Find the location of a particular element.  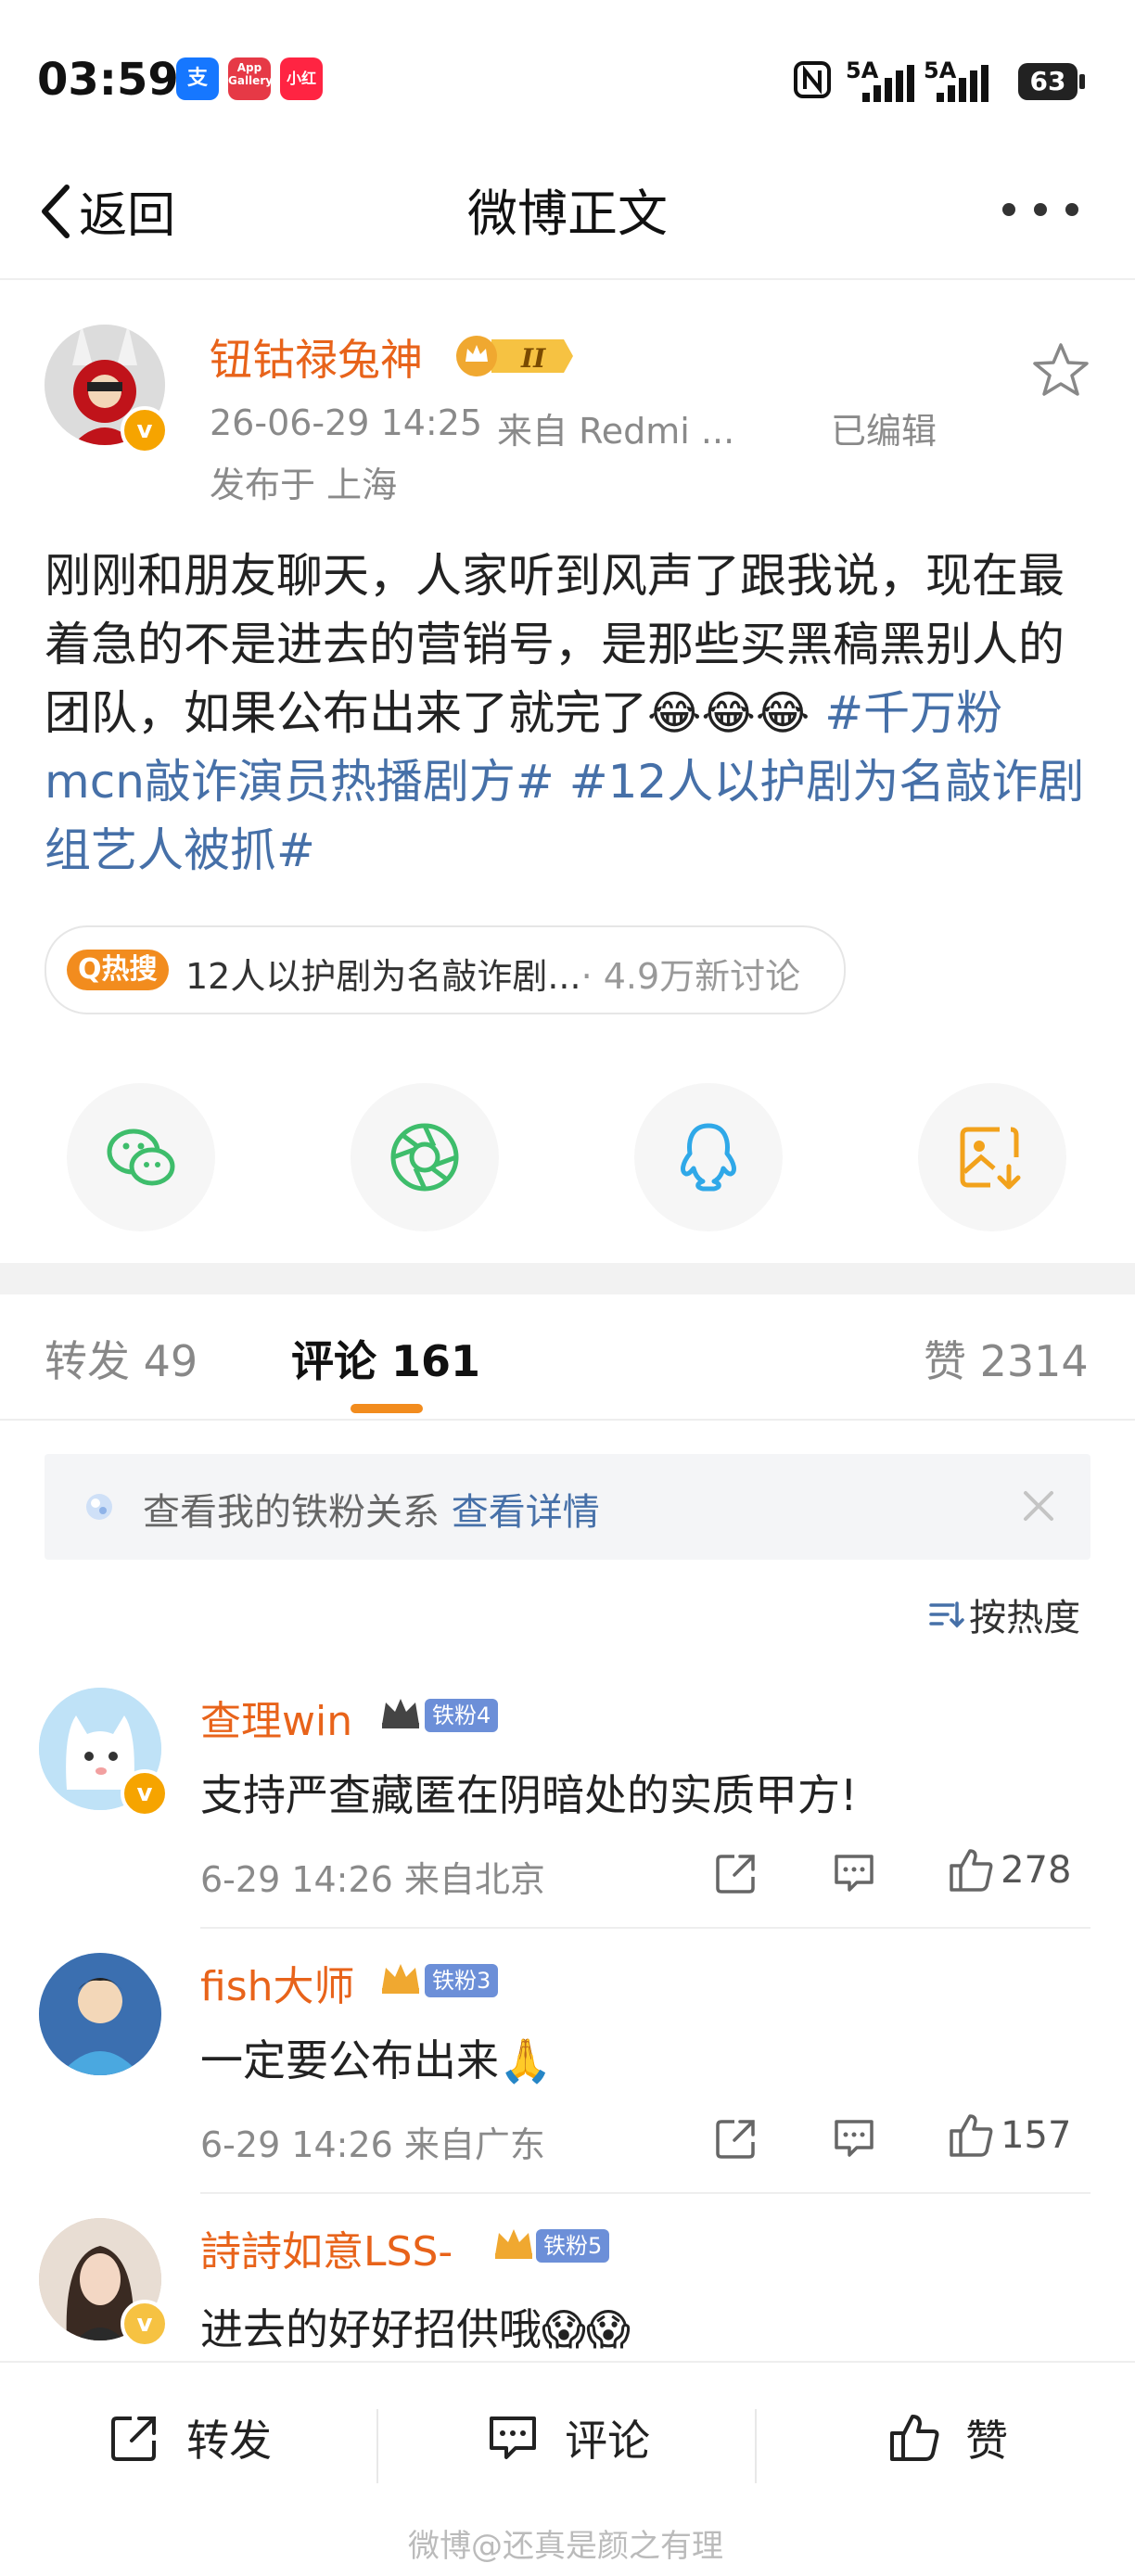

bottom-repost-button: 转发 is located at coordinates (190, 2437).